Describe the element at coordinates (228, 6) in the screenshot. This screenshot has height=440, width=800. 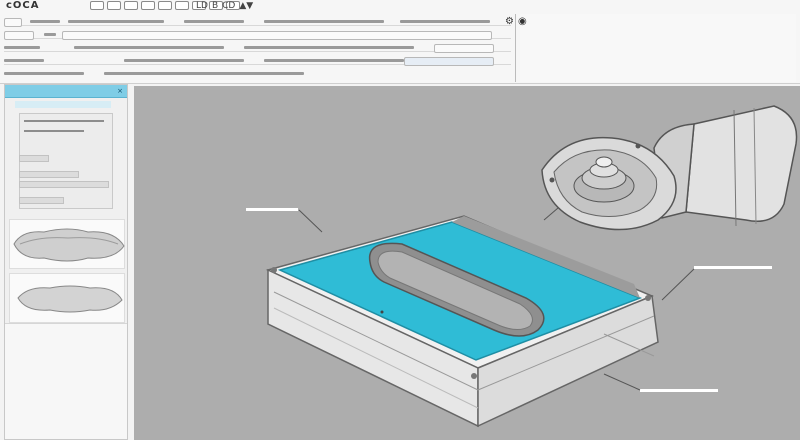
I see `toolbar-mini-3: CD` at that location.